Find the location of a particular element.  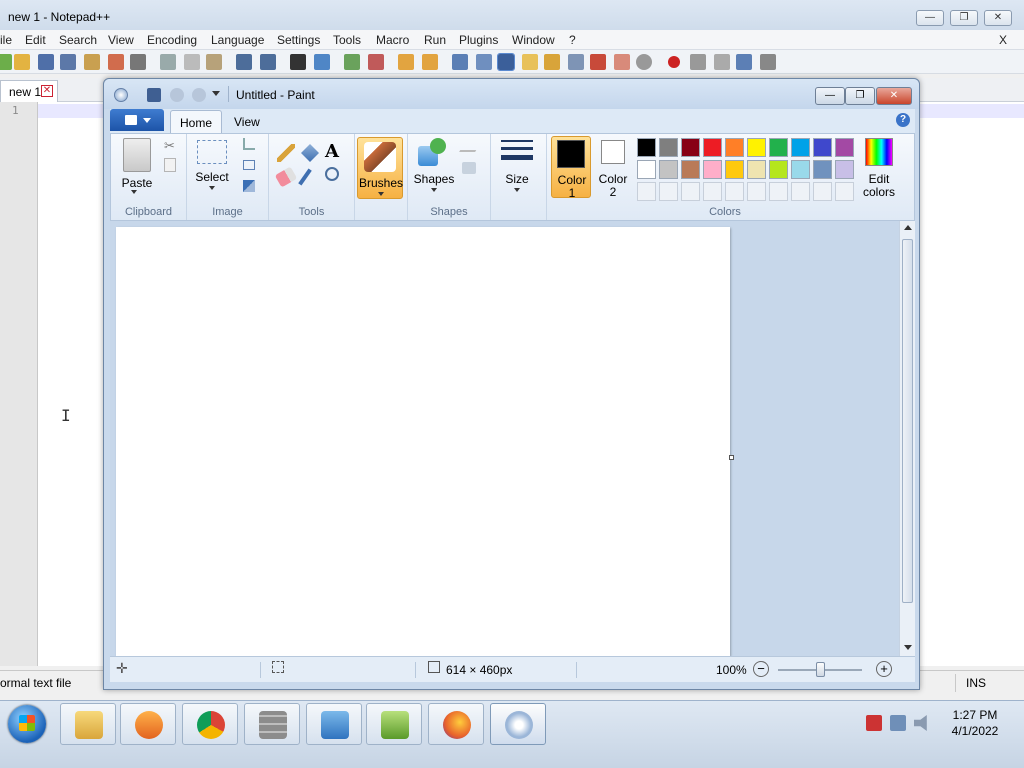

folder-workspace-icon is located at coordinates (598, 62).